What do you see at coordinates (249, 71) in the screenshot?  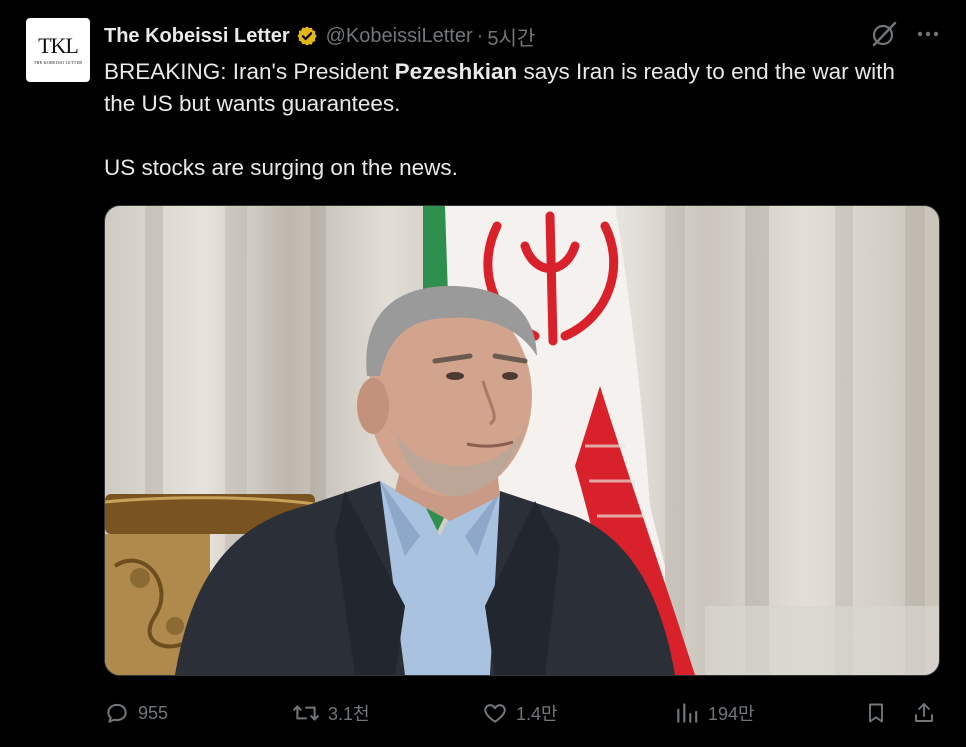 I see `text-prefix: BREAKING: Iran's President` at bounding box center [249, 71].